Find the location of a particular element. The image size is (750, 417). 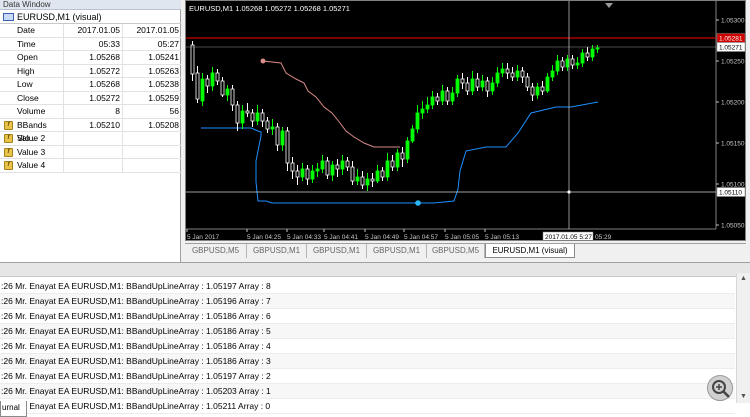

data-window-row: High 1.05272 1.05263 is located at coordinates (90, 71).